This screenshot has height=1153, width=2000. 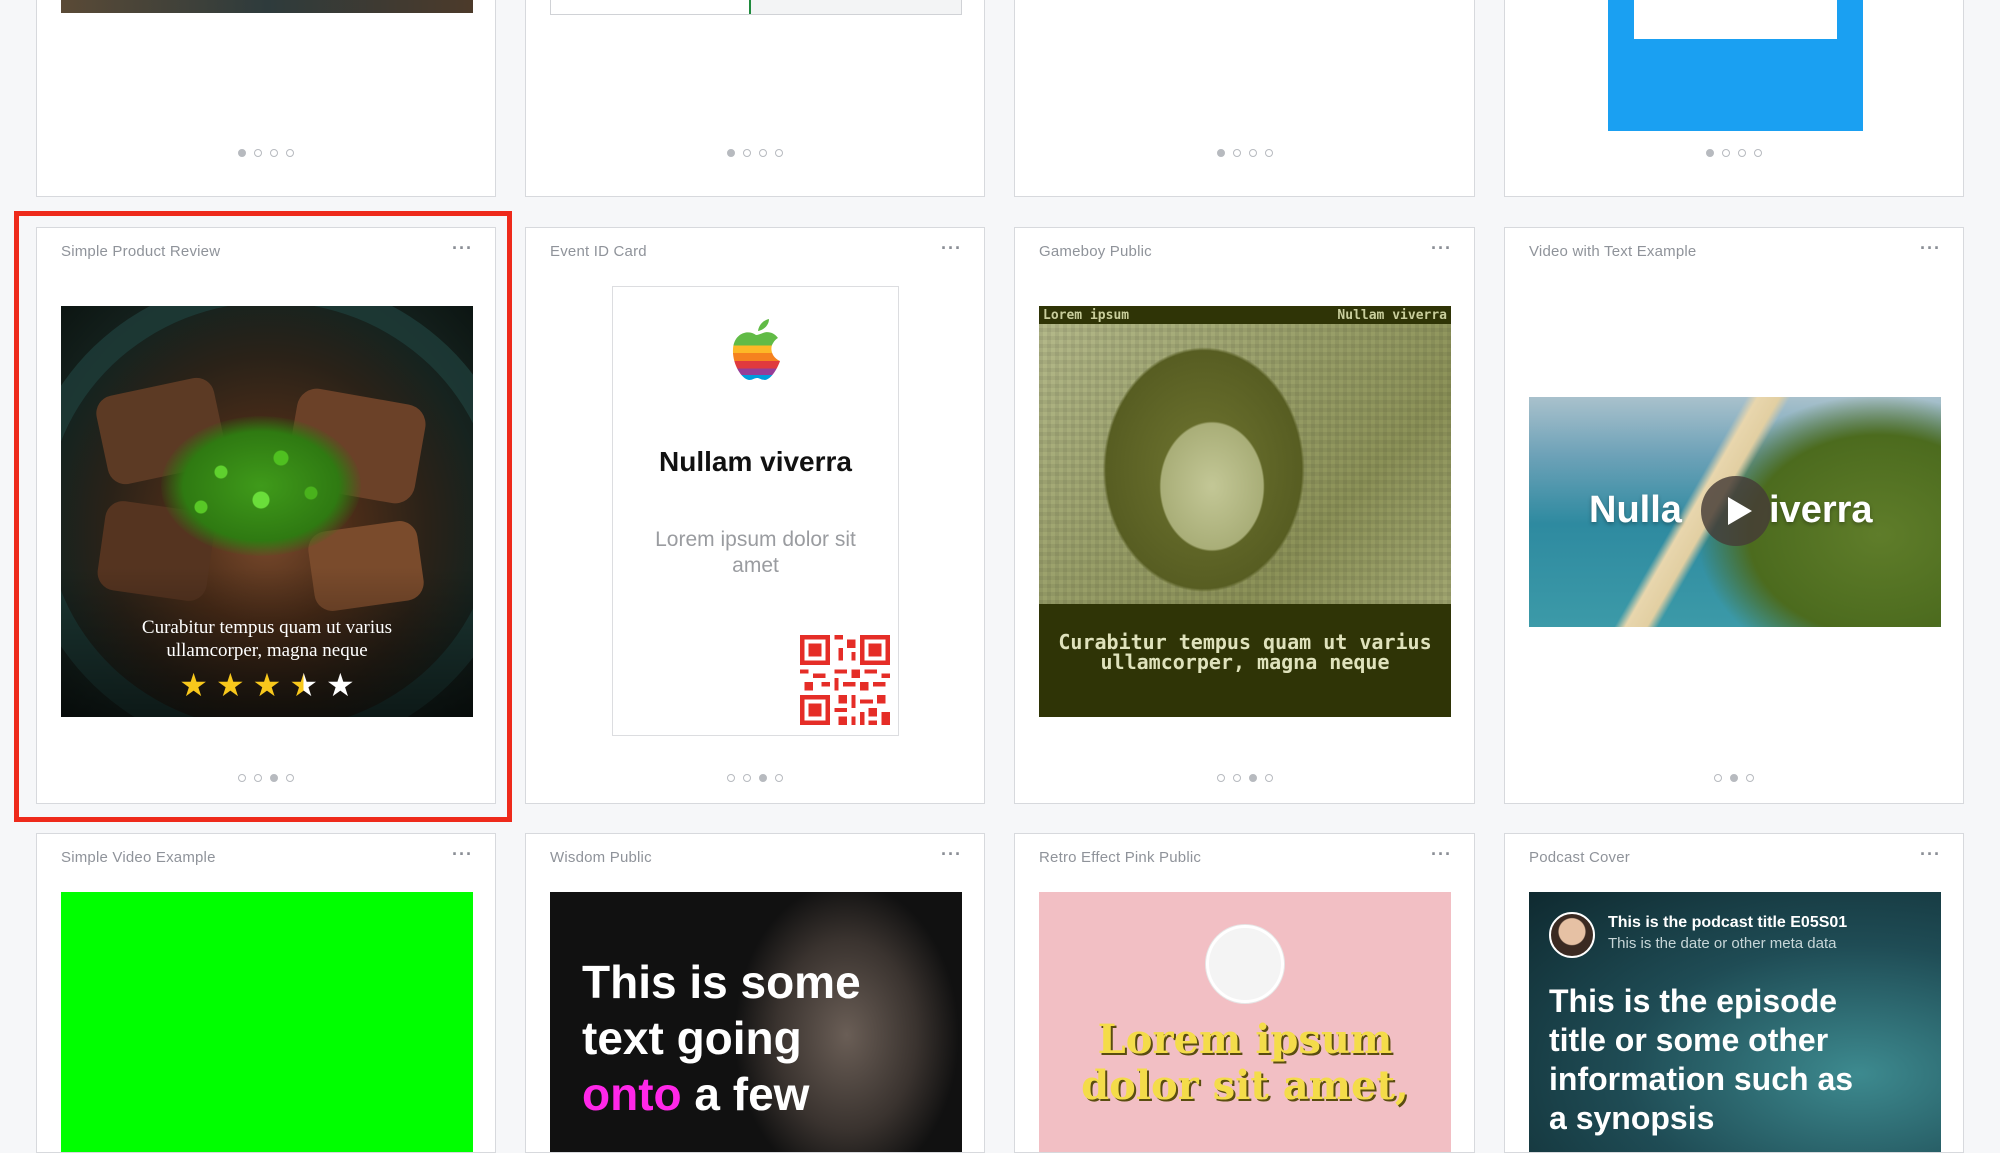 What do you see at coordinates (721, 982) in the screenshot?
I see `wisdom-line-1: This is some` at bounding box center [721, 982].